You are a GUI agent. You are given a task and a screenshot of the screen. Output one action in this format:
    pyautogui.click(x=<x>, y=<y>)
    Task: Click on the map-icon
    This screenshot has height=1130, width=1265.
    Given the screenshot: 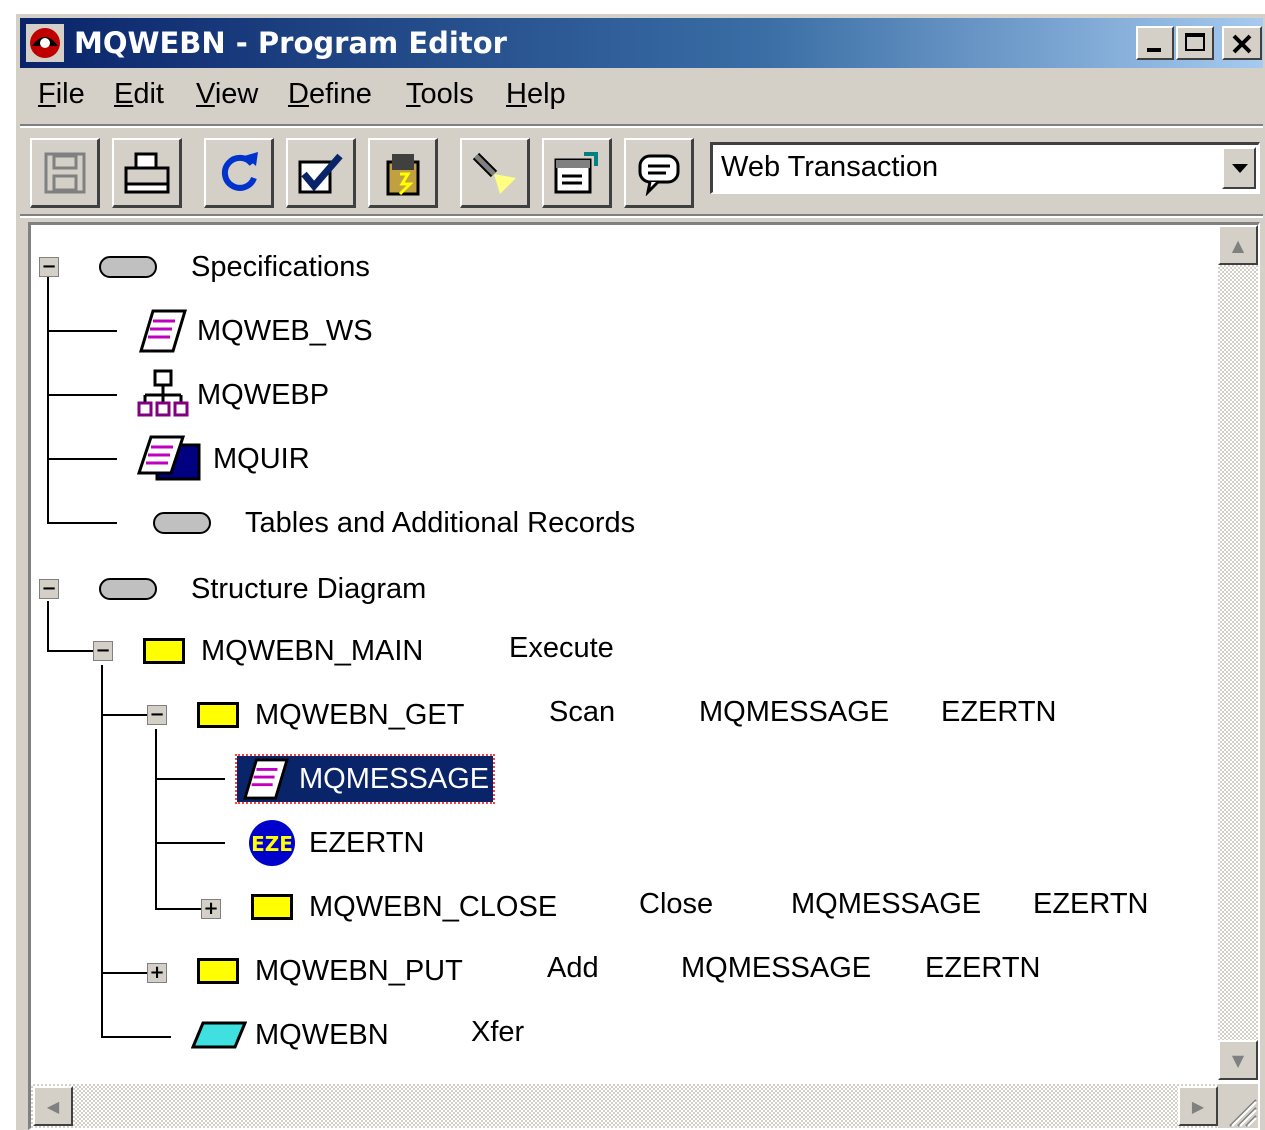 What is the action you would take?
    pyautogui.click(x=169, y=458)
    